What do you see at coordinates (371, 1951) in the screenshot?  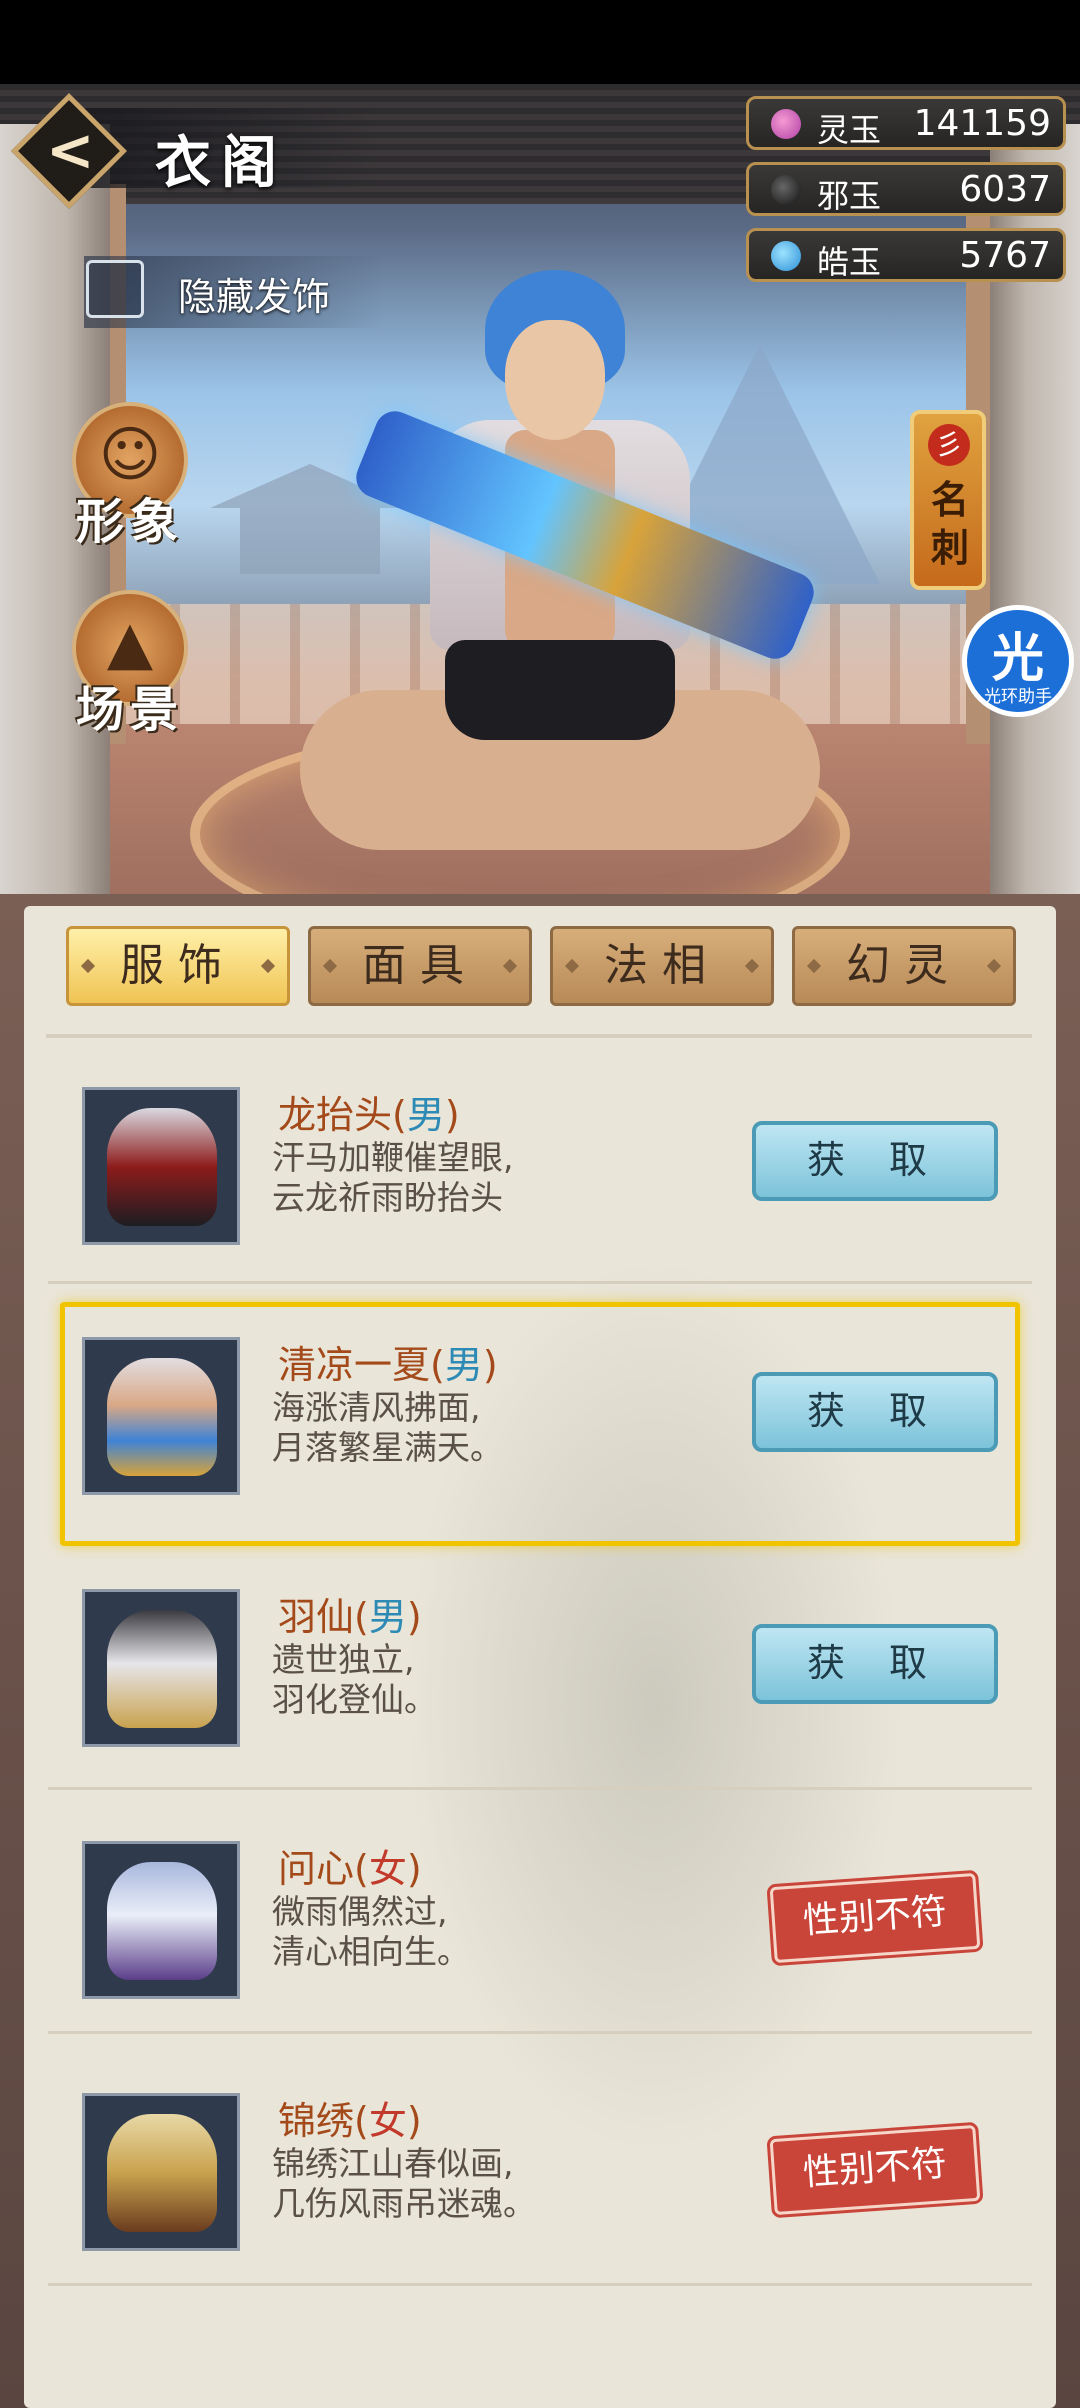 I see `item-desc-line2: 清心相向生。` at bounding box center [371, 1951].